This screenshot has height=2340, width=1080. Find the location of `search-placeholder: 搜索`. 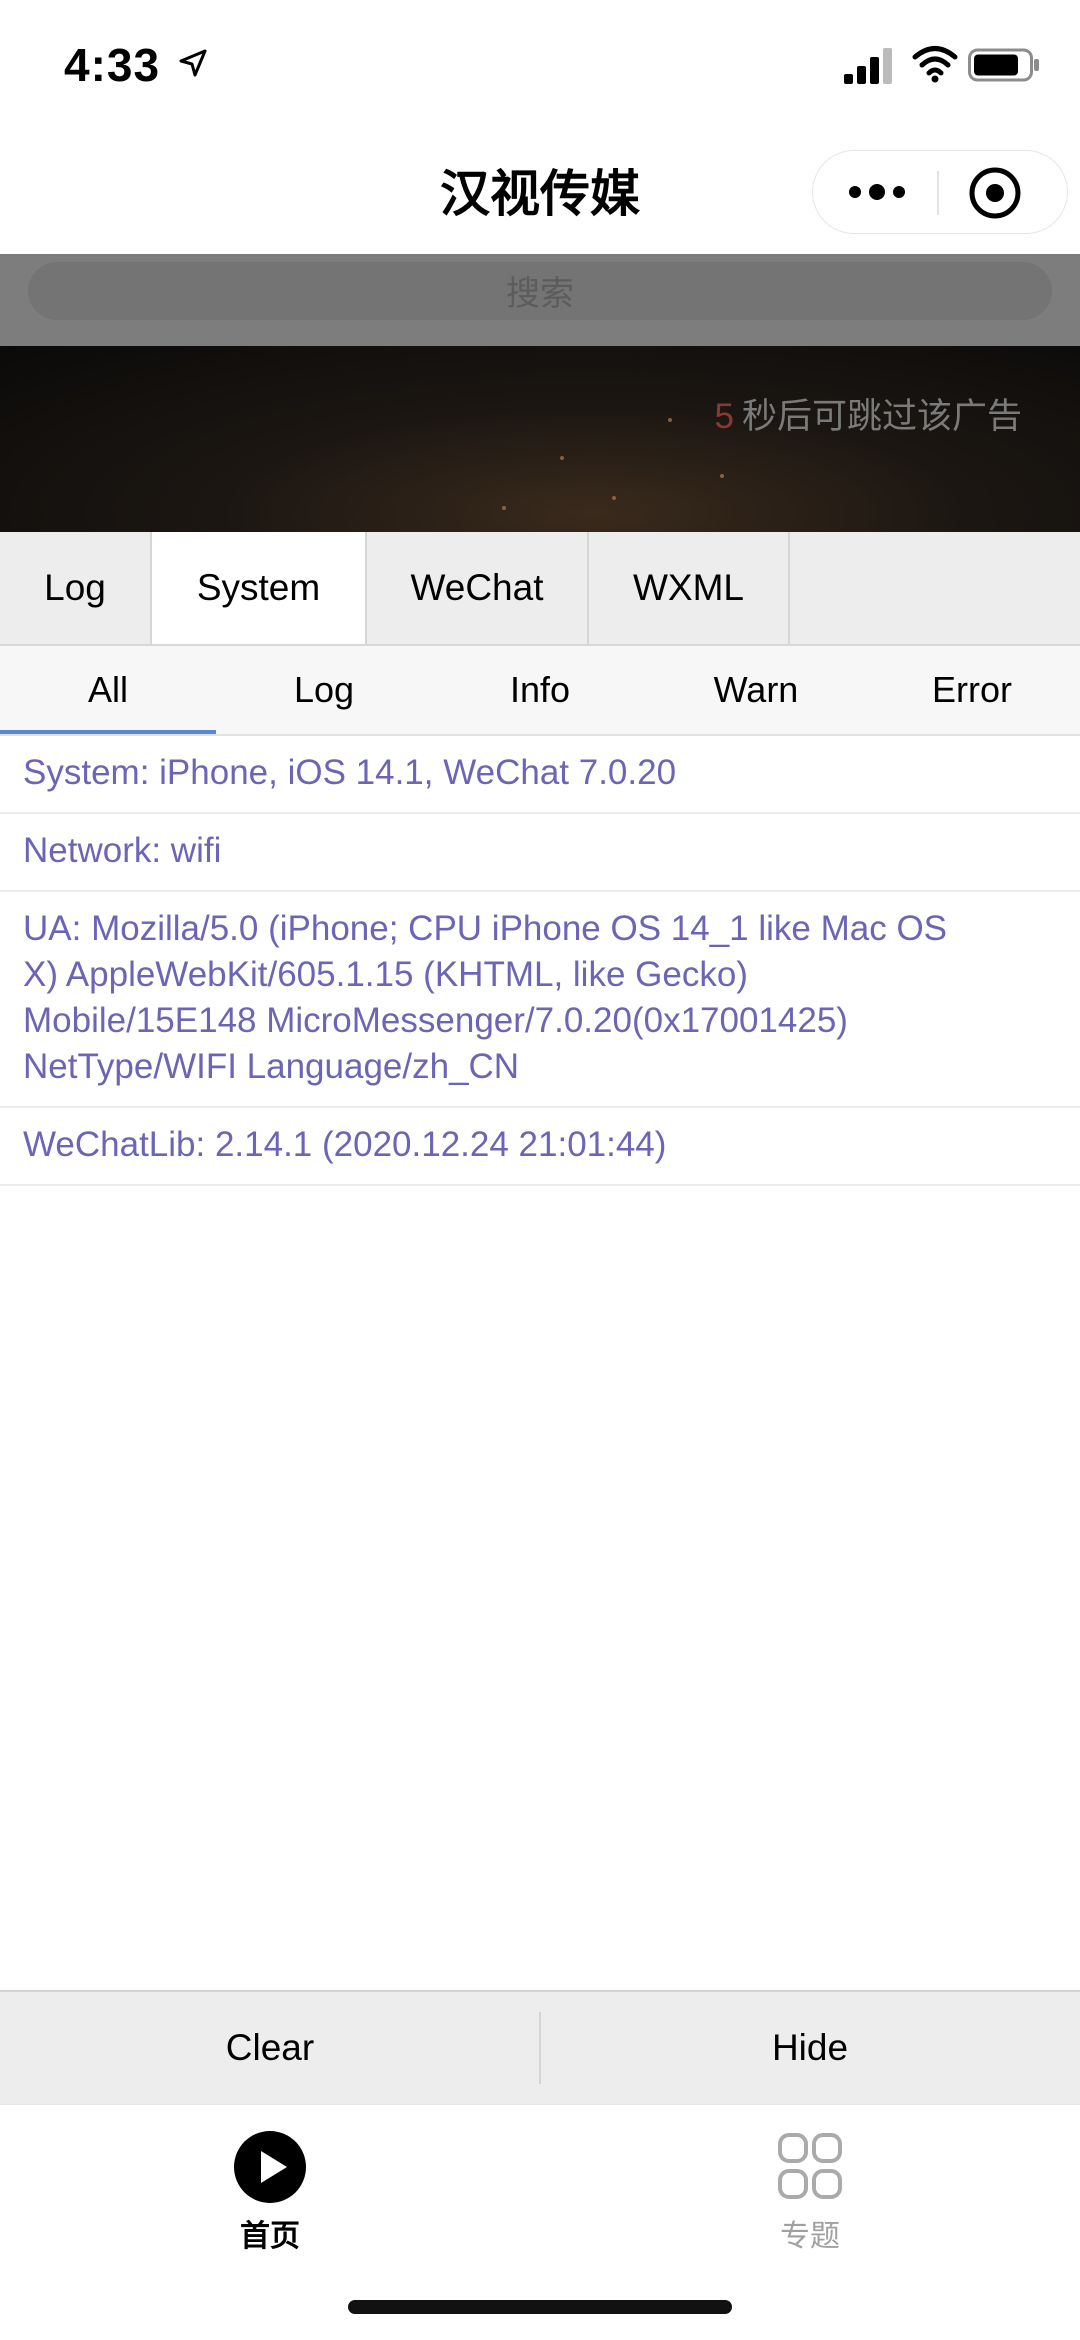

search-placeholder: 搜索 is located at coordinates (540, 294).